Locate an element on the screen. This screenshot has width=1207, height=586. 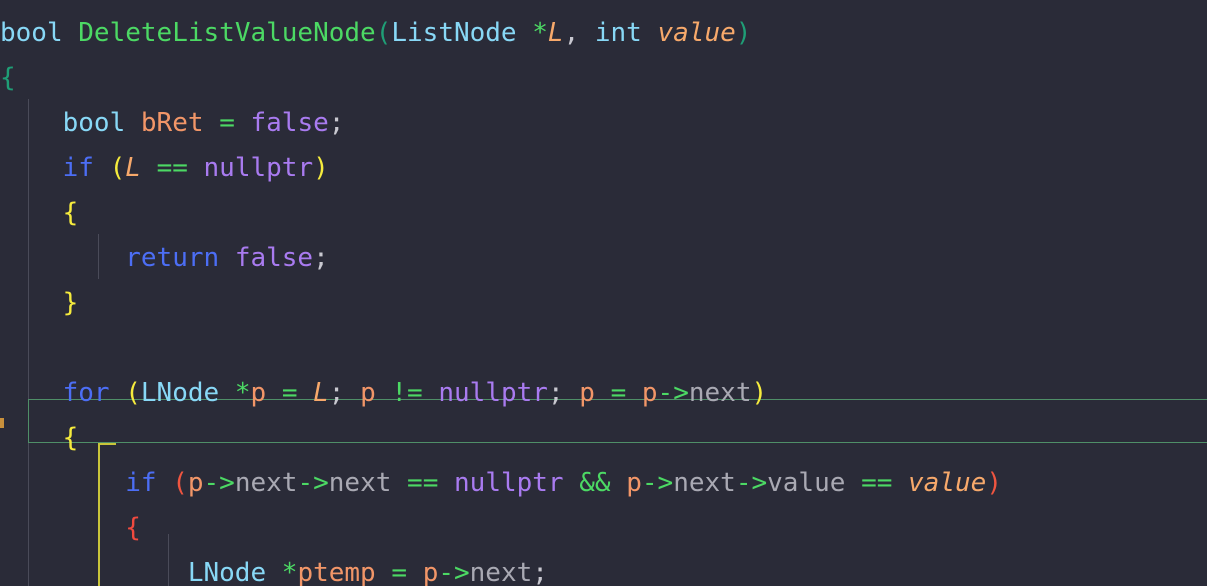
change-marker-gutter-icon is located at coordinates (2, 423).